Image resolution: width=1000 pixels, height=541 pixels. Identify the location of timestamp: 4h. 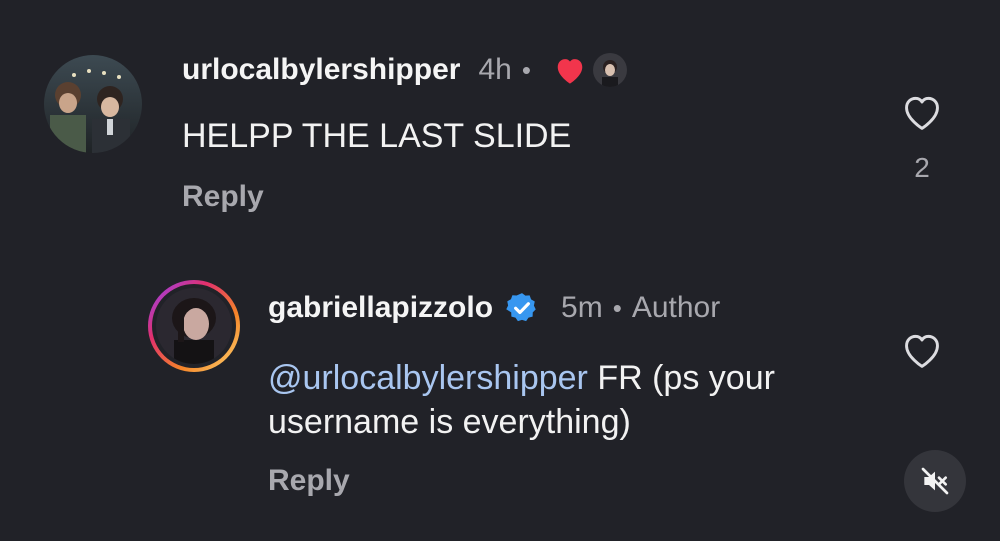
(495, 69).